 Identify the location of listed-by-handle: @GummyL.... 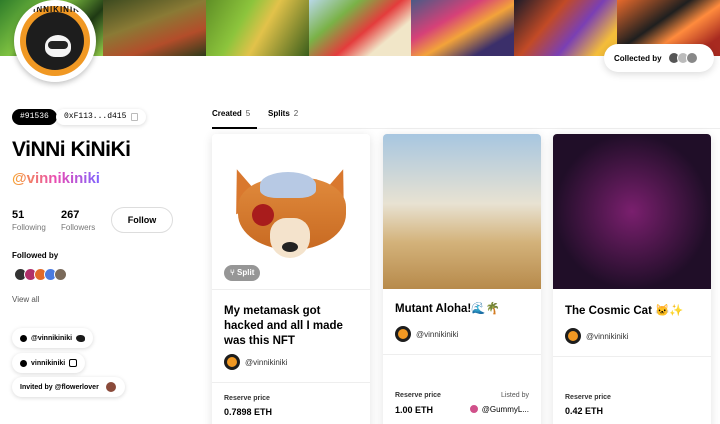
(505, 409).